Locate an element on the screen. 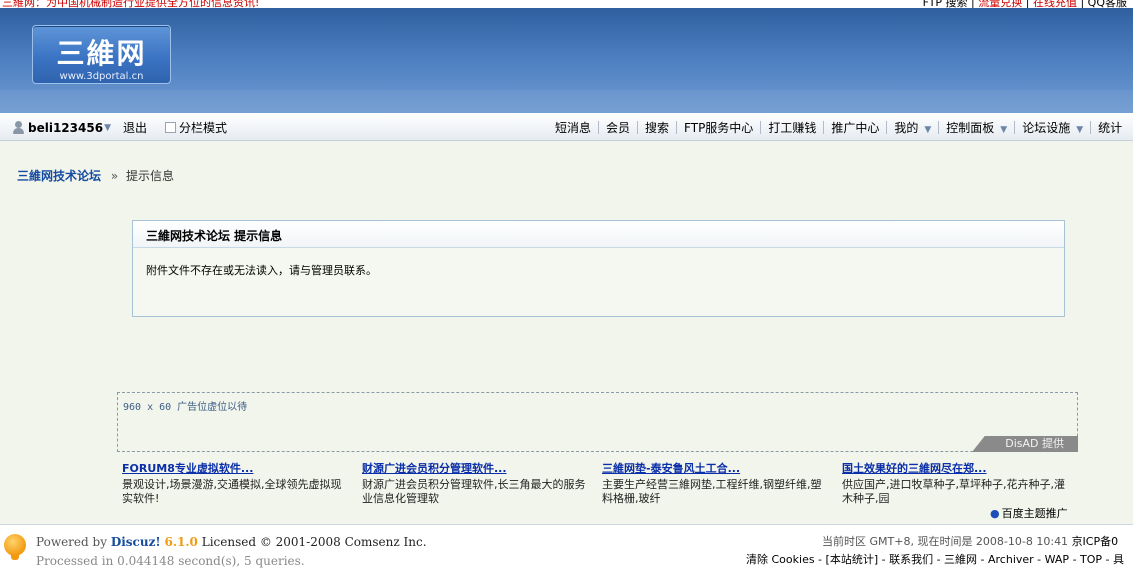 Image resolution: width=1133 pixels, height=585 pixels. split-mode-checkbox is located at coordinates (170, 127).